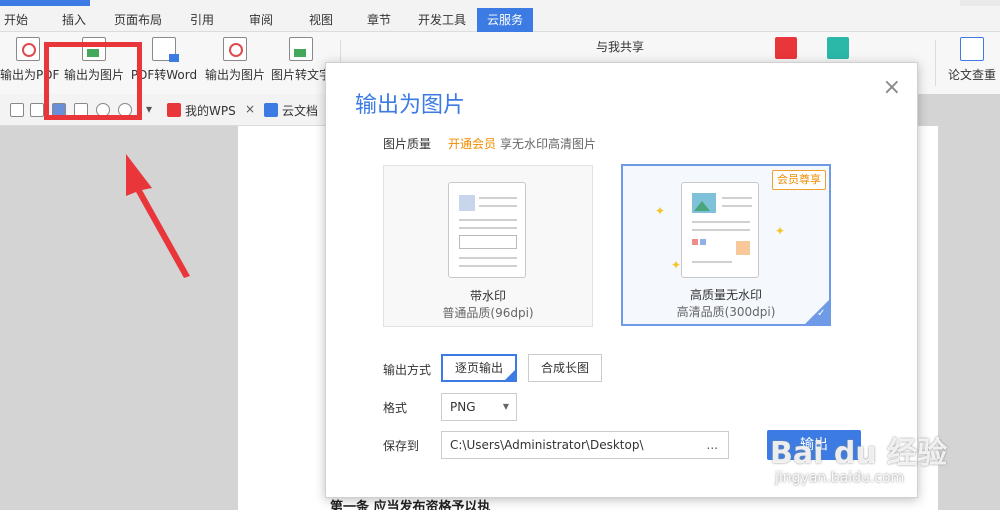 The height and width of the screenshot is (510, 1000). Describe the element at coordinates (442, 20) in the screenshot. I see `tab-developer: 开发工具` at that location.